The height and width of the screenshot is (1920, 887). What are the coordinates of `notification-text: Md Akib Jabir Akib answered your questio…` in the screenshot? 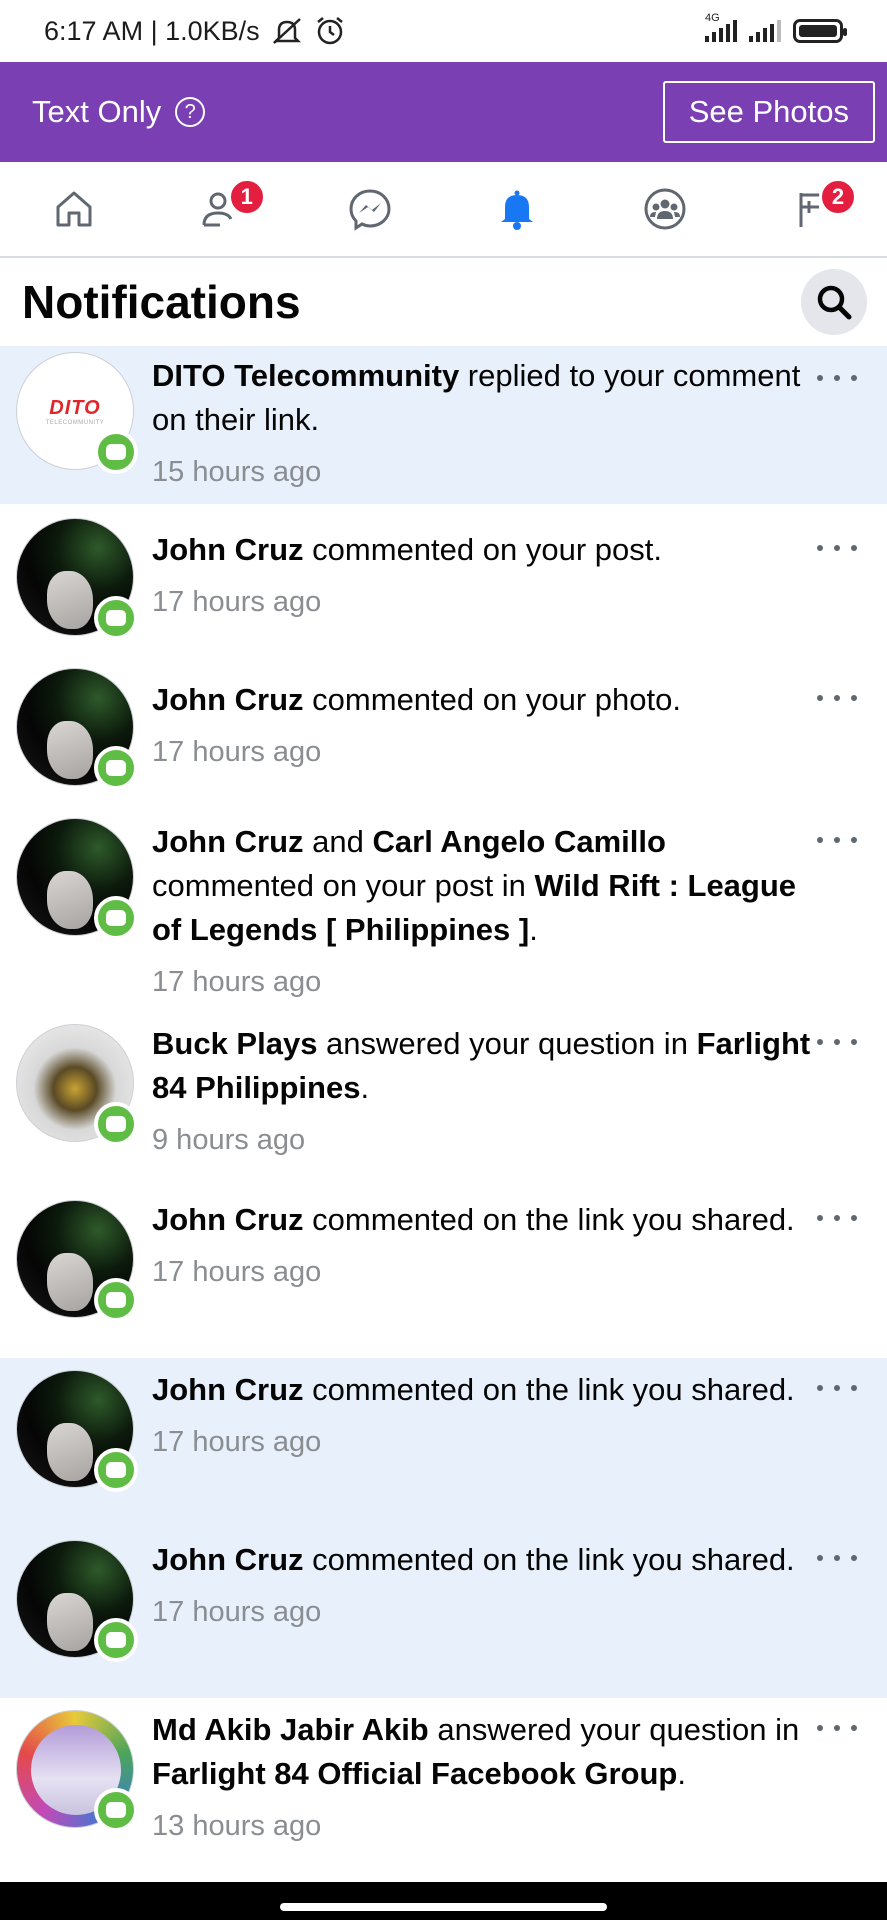 It's located at (476, 1751).